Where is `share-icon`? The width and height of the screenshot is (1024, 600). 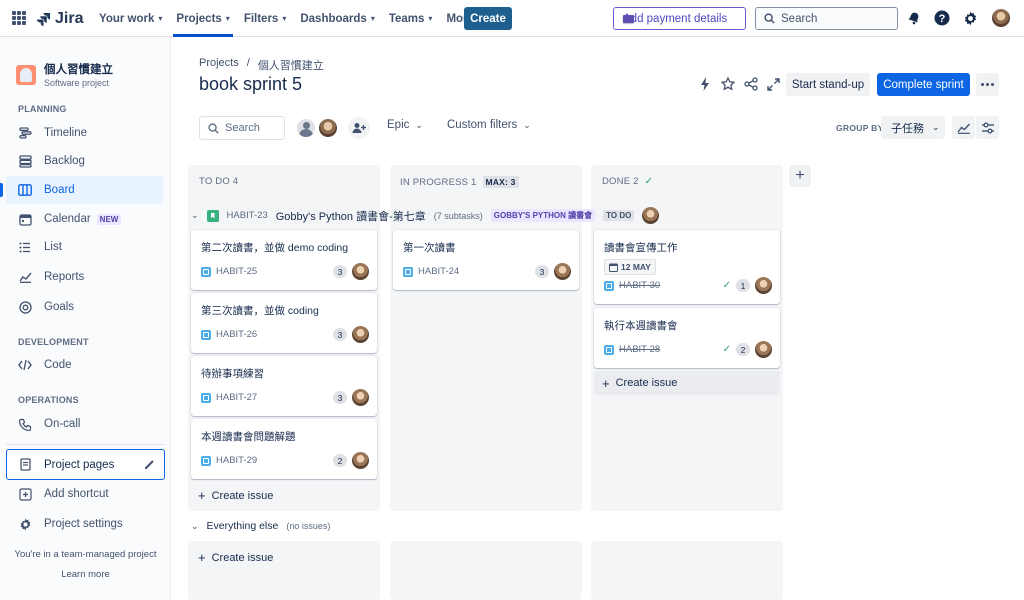
share-icon is located at coordinates (751, 84).